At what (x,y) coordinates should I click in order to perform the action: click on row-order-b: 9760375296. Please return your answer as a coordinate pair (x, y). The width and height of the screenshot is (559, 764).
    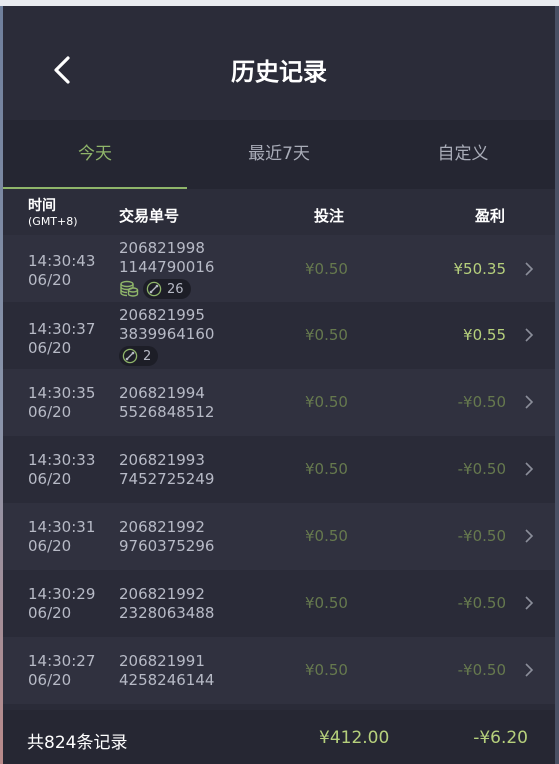
    Looking at the image, I should click on (167, 546).